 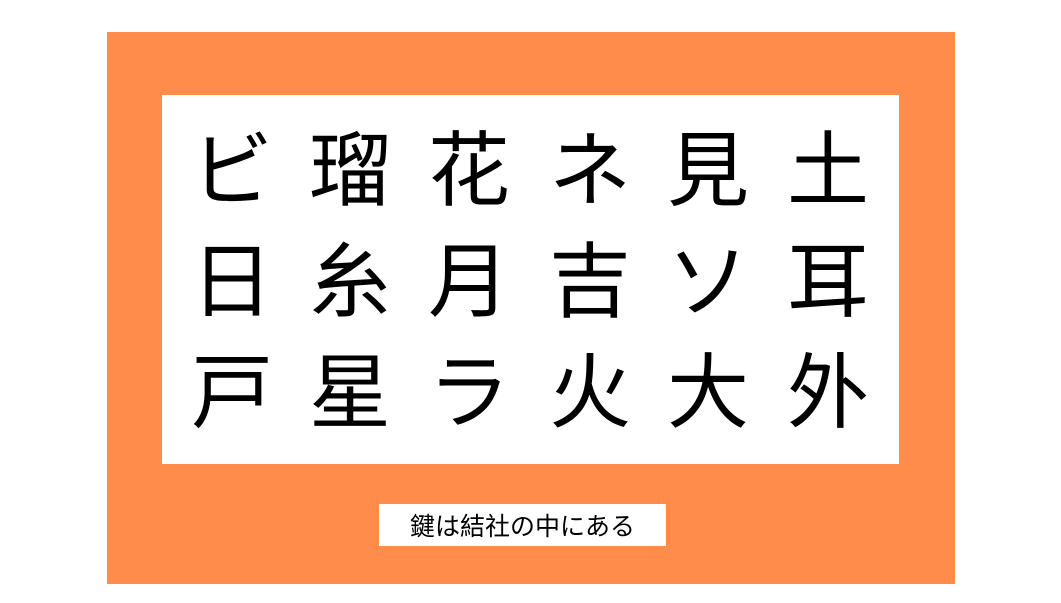 I want to click on kanji-cell: 外, so click(x=827, y=393).